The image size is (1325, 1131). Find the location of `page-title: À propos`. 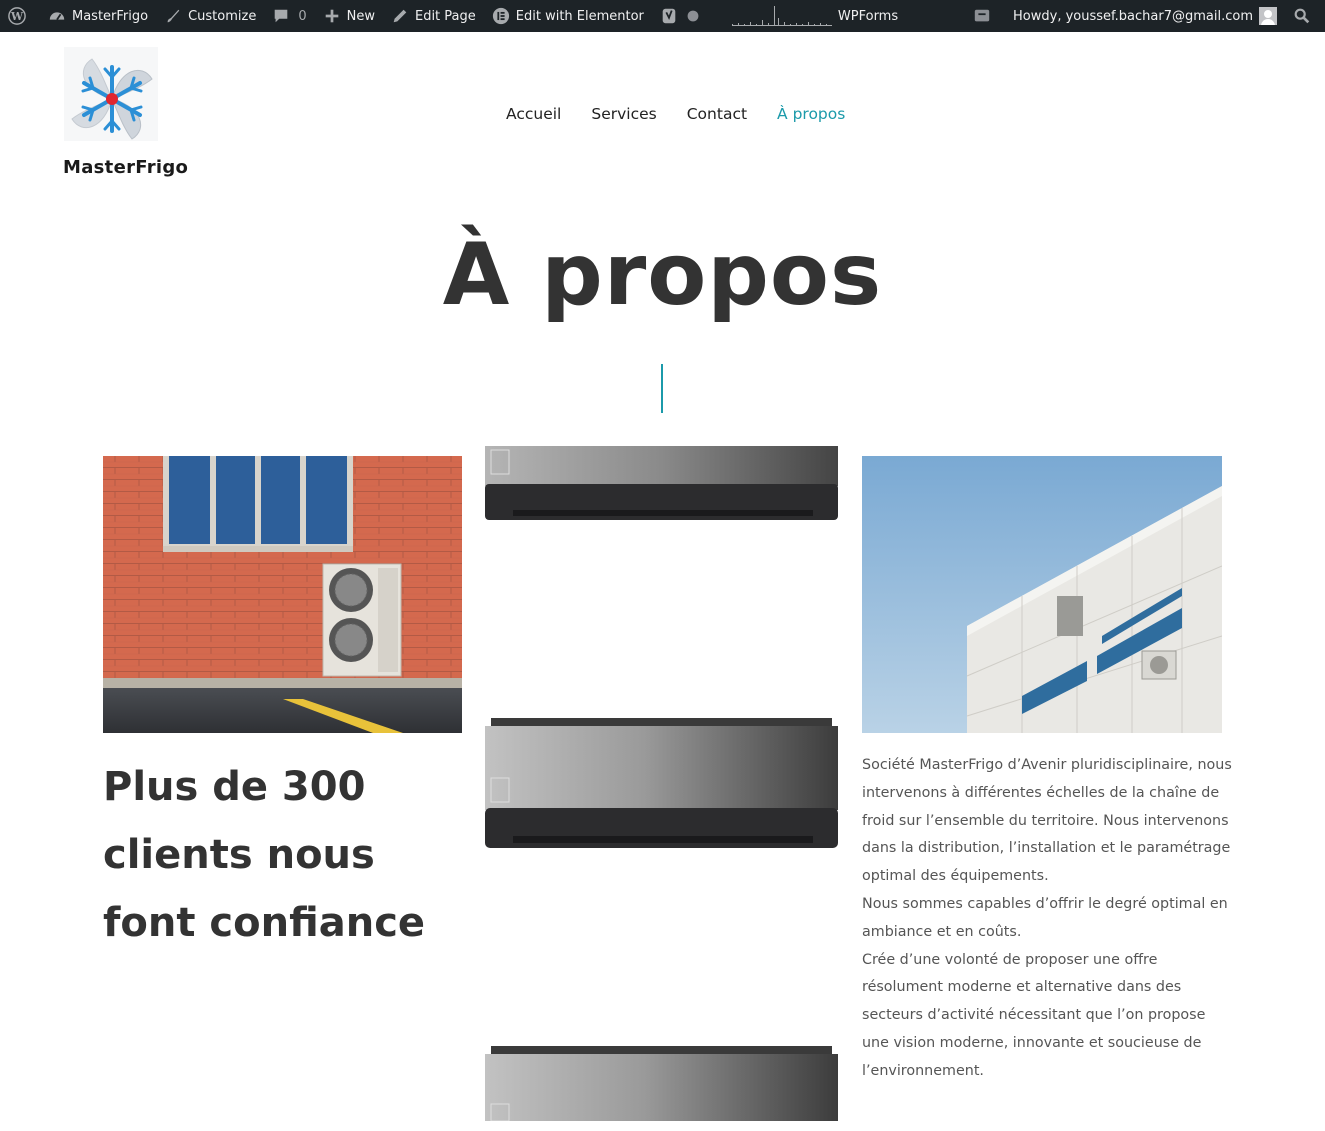

page-title: À propos is located at coordinates (662, 275).